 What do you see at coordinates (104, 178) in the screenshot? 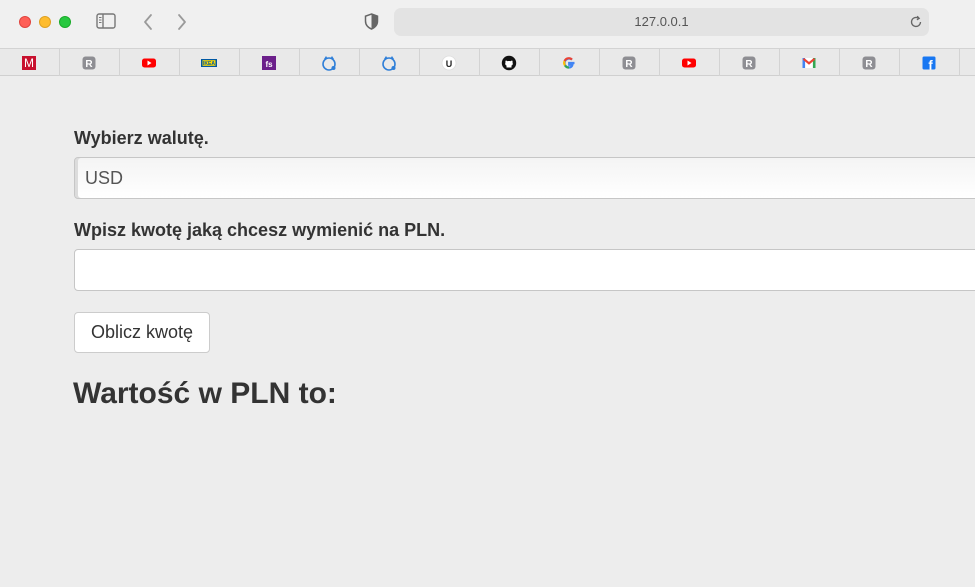
I see `currency-selected-value: USD` at bounding box center [104, 178].